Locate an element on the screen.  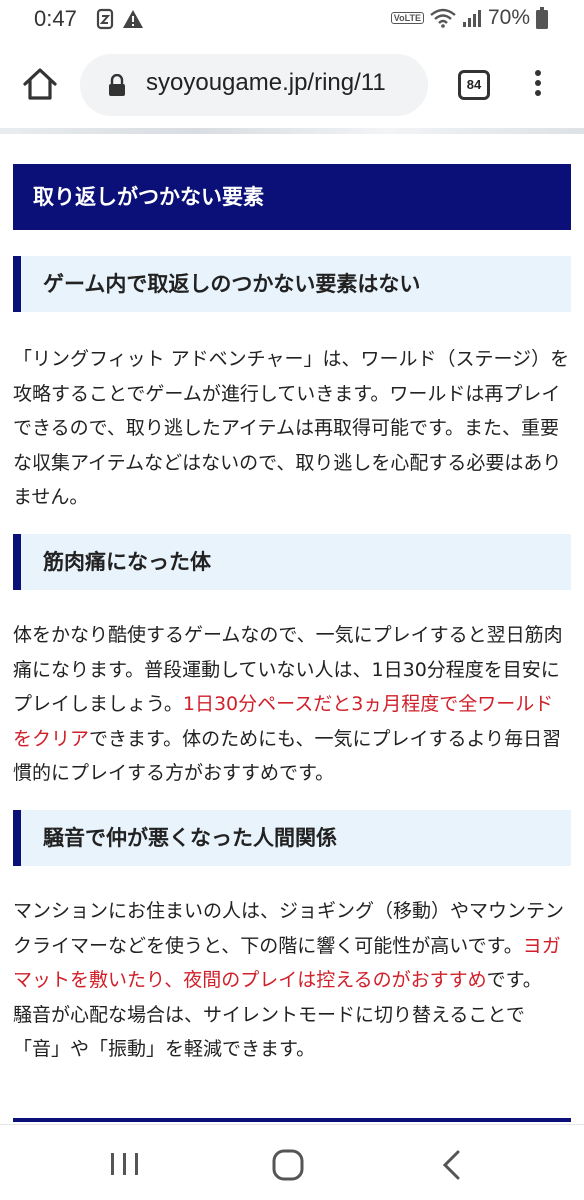
recent-apps-icon is located at coordinates (125, 1164).